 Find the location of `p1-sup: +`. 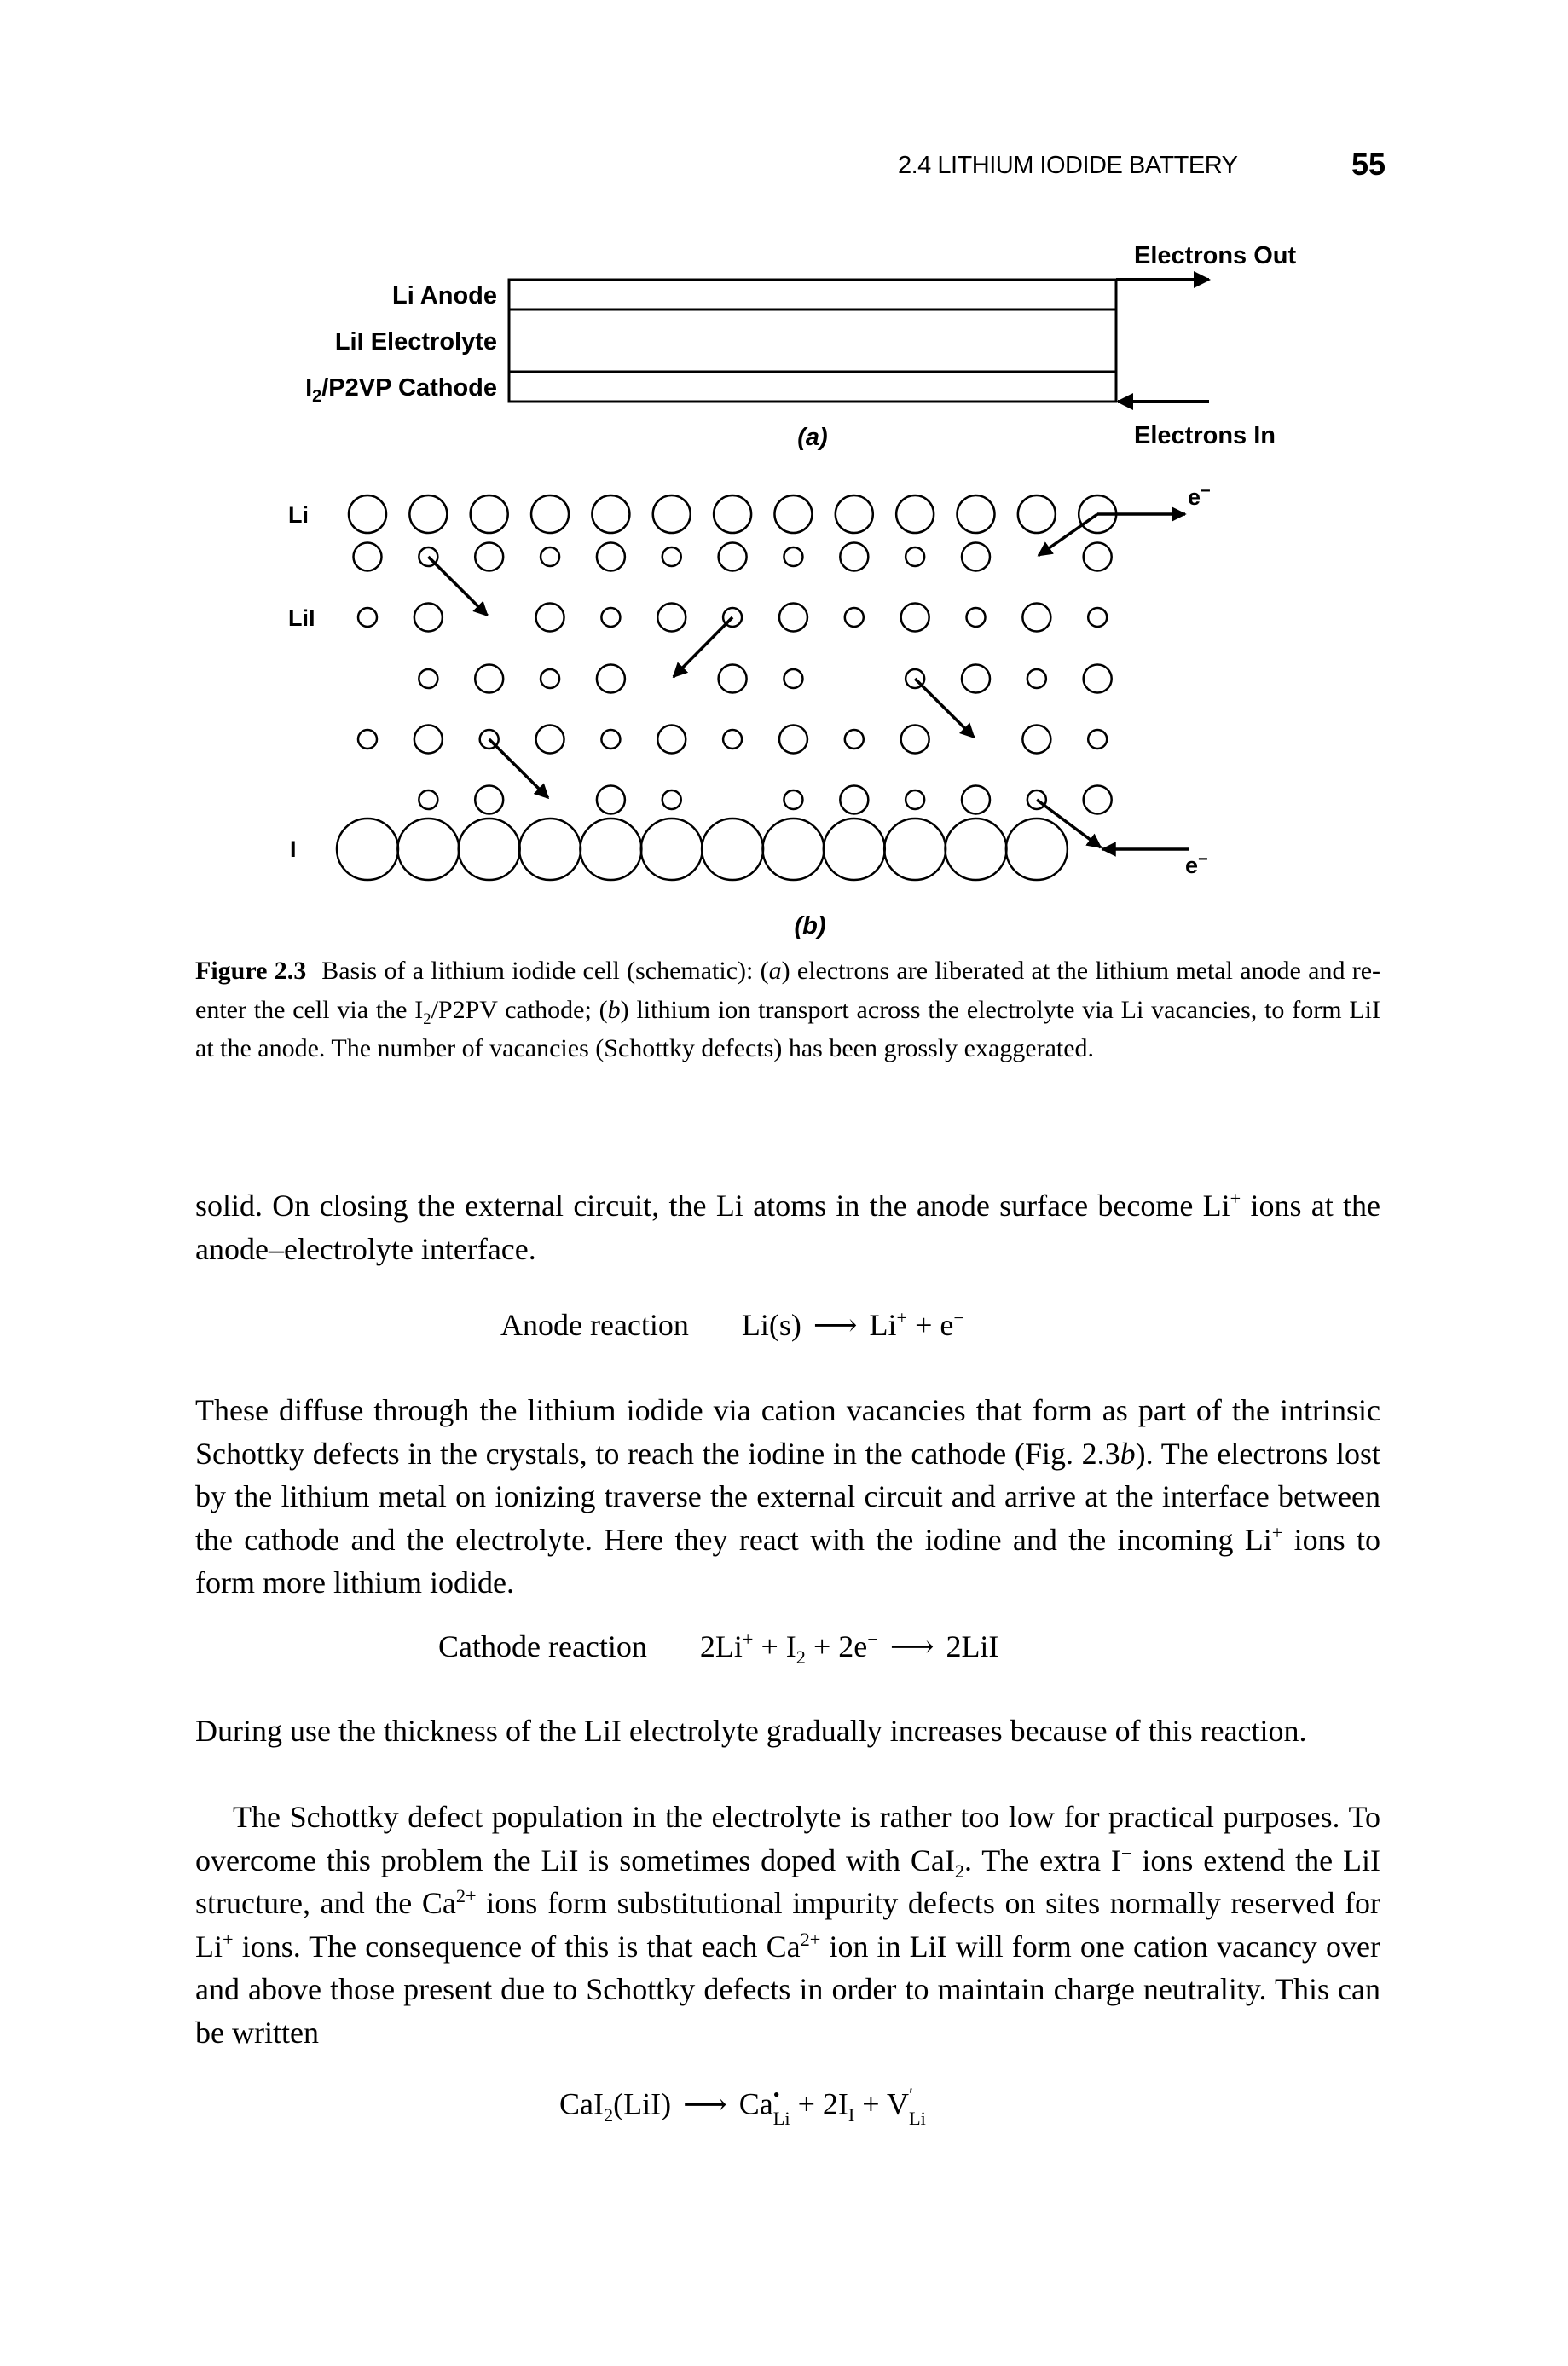

p1-sup: + is located at coordinates (1235, 1198).